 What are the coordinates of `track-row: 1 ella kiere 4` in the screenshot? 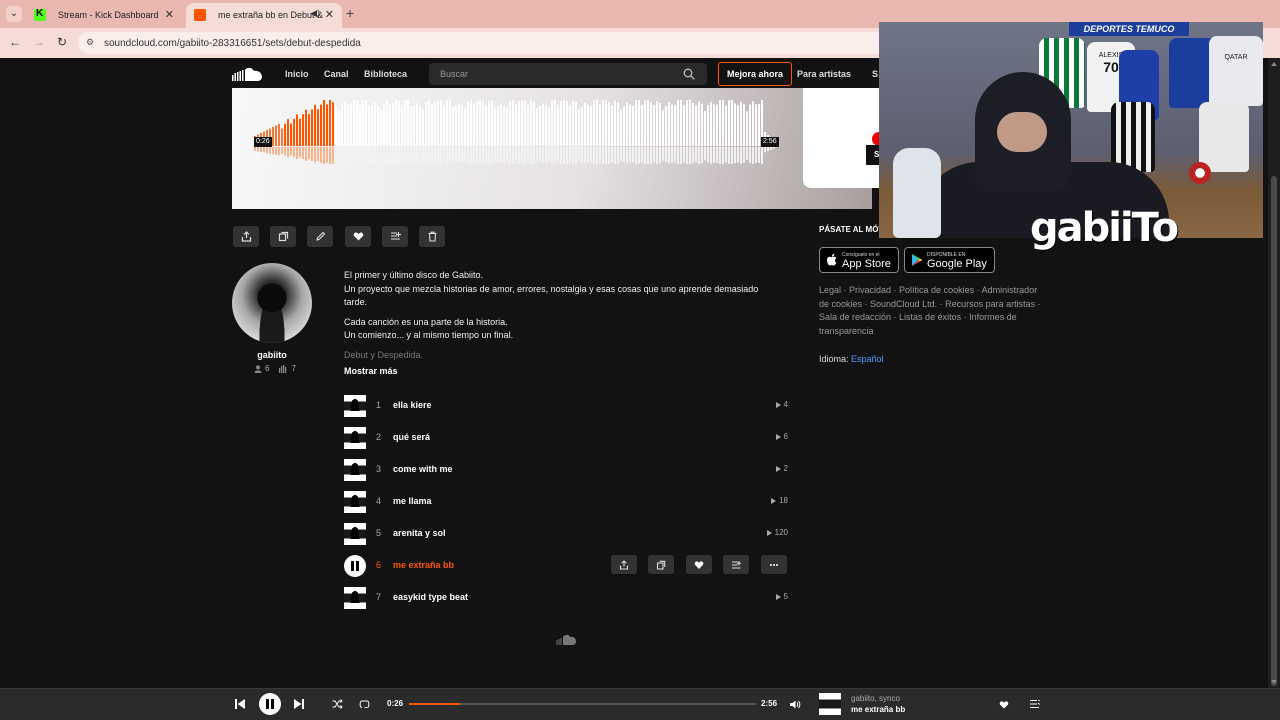 It's located at (566, 406).